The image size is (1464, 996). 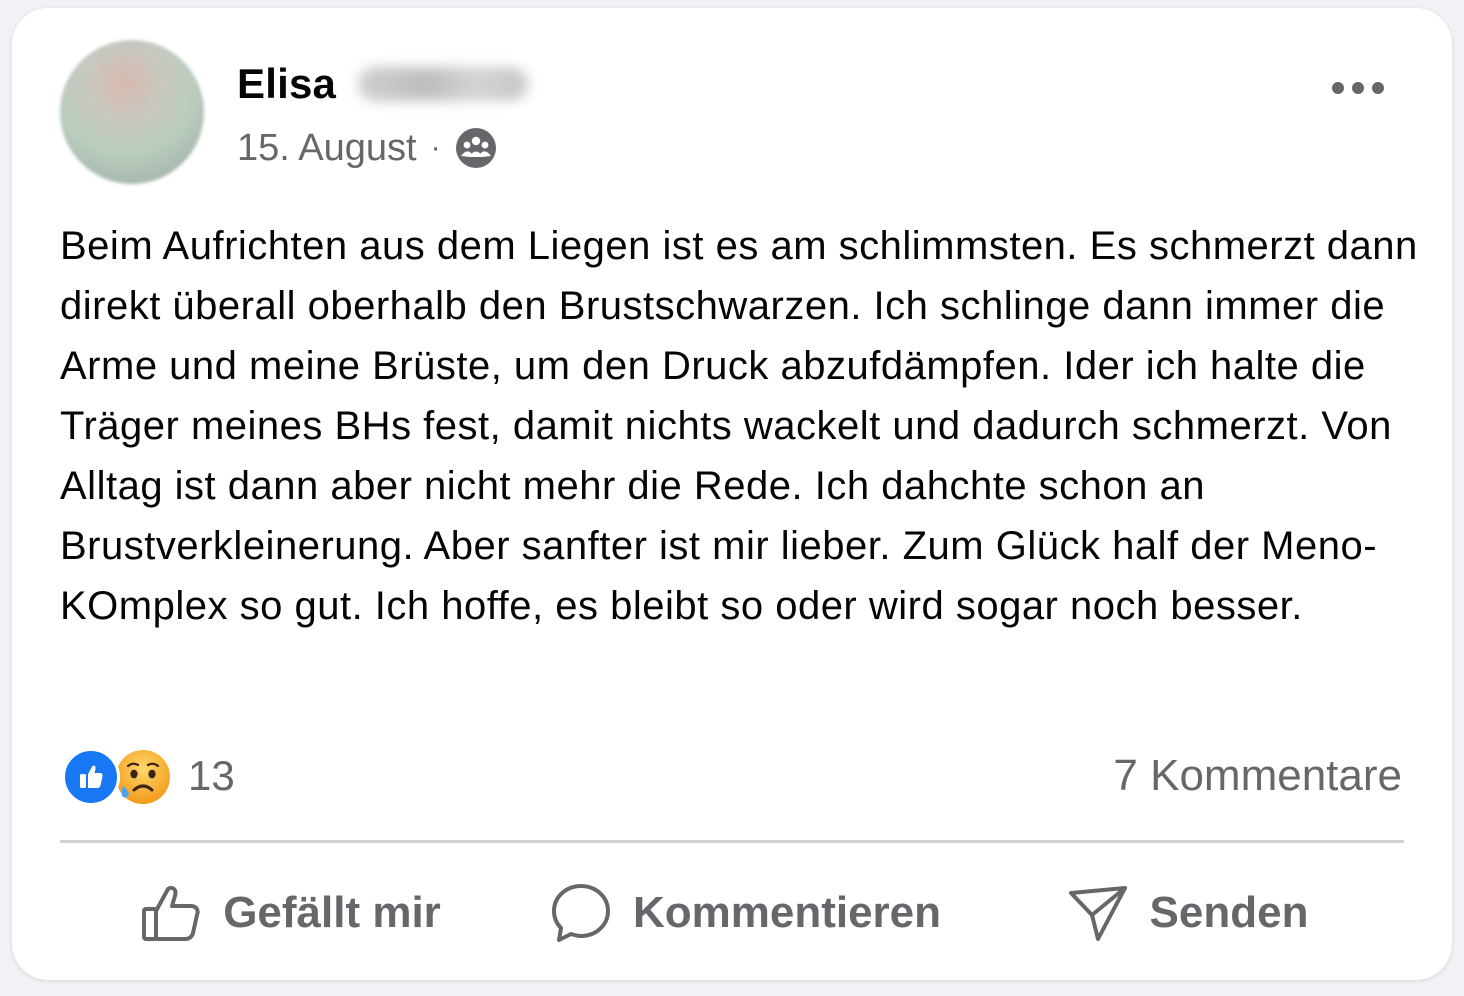 What do you see at coordinates (787, 912) in the screenshot?
I see `comment-label: Kommentieren` at bounding box center [787, 912].